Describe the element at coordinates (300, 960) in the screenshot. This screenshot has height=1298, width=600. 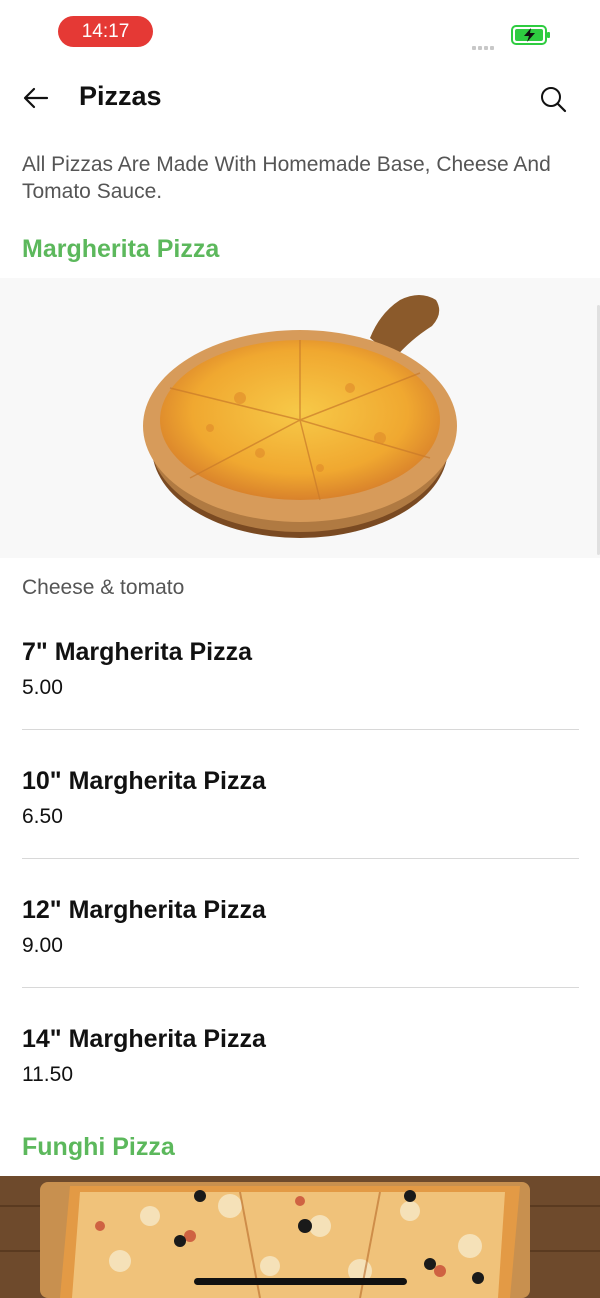
I see `menu-item: 12" Margherita Pizza 9.00` at that location.